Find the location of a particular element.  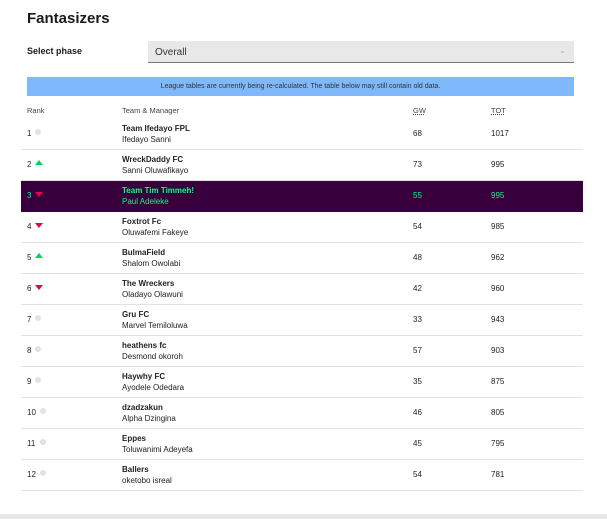

table-row: 7 Gru FC Marvel Temiloluwa 33 943 is located at coordinates (302, 320).